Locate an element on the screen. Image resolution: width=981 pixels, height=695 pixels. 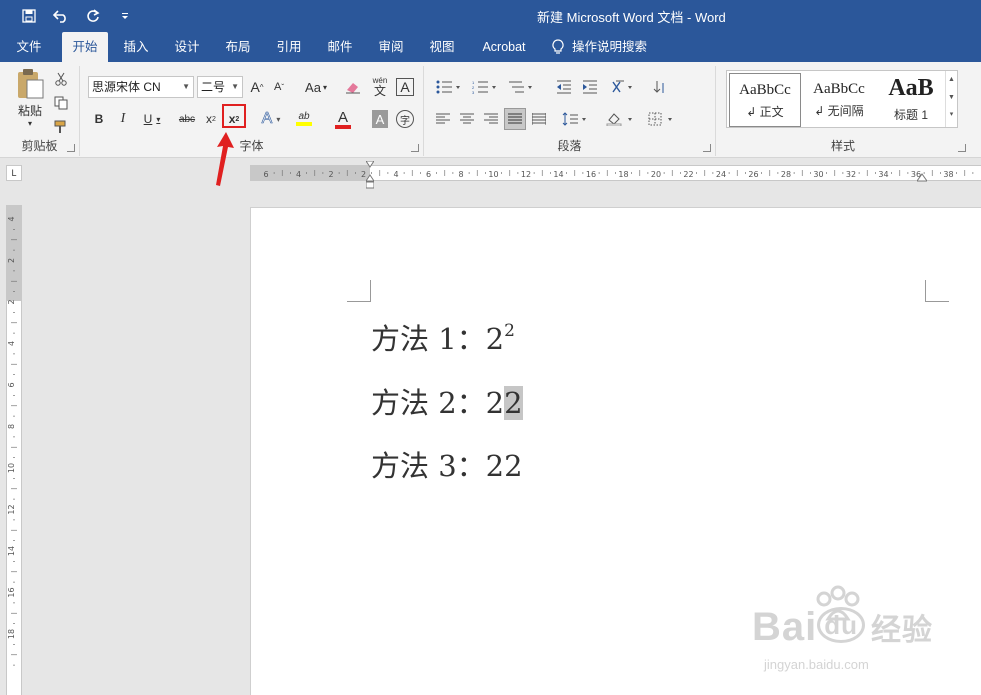
ruler-label: 6 is located at coordinates (265, 174).